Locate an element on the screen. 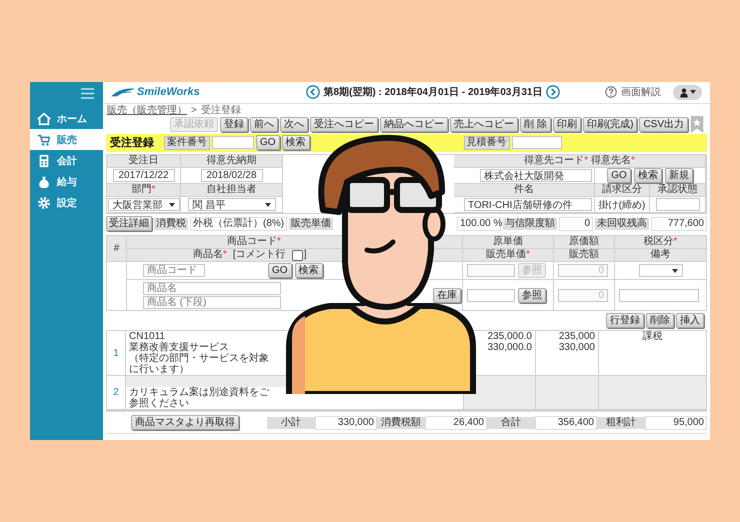 The image size is (740, 522). product-search-button: 検索 is located at coordinates (308, 270).